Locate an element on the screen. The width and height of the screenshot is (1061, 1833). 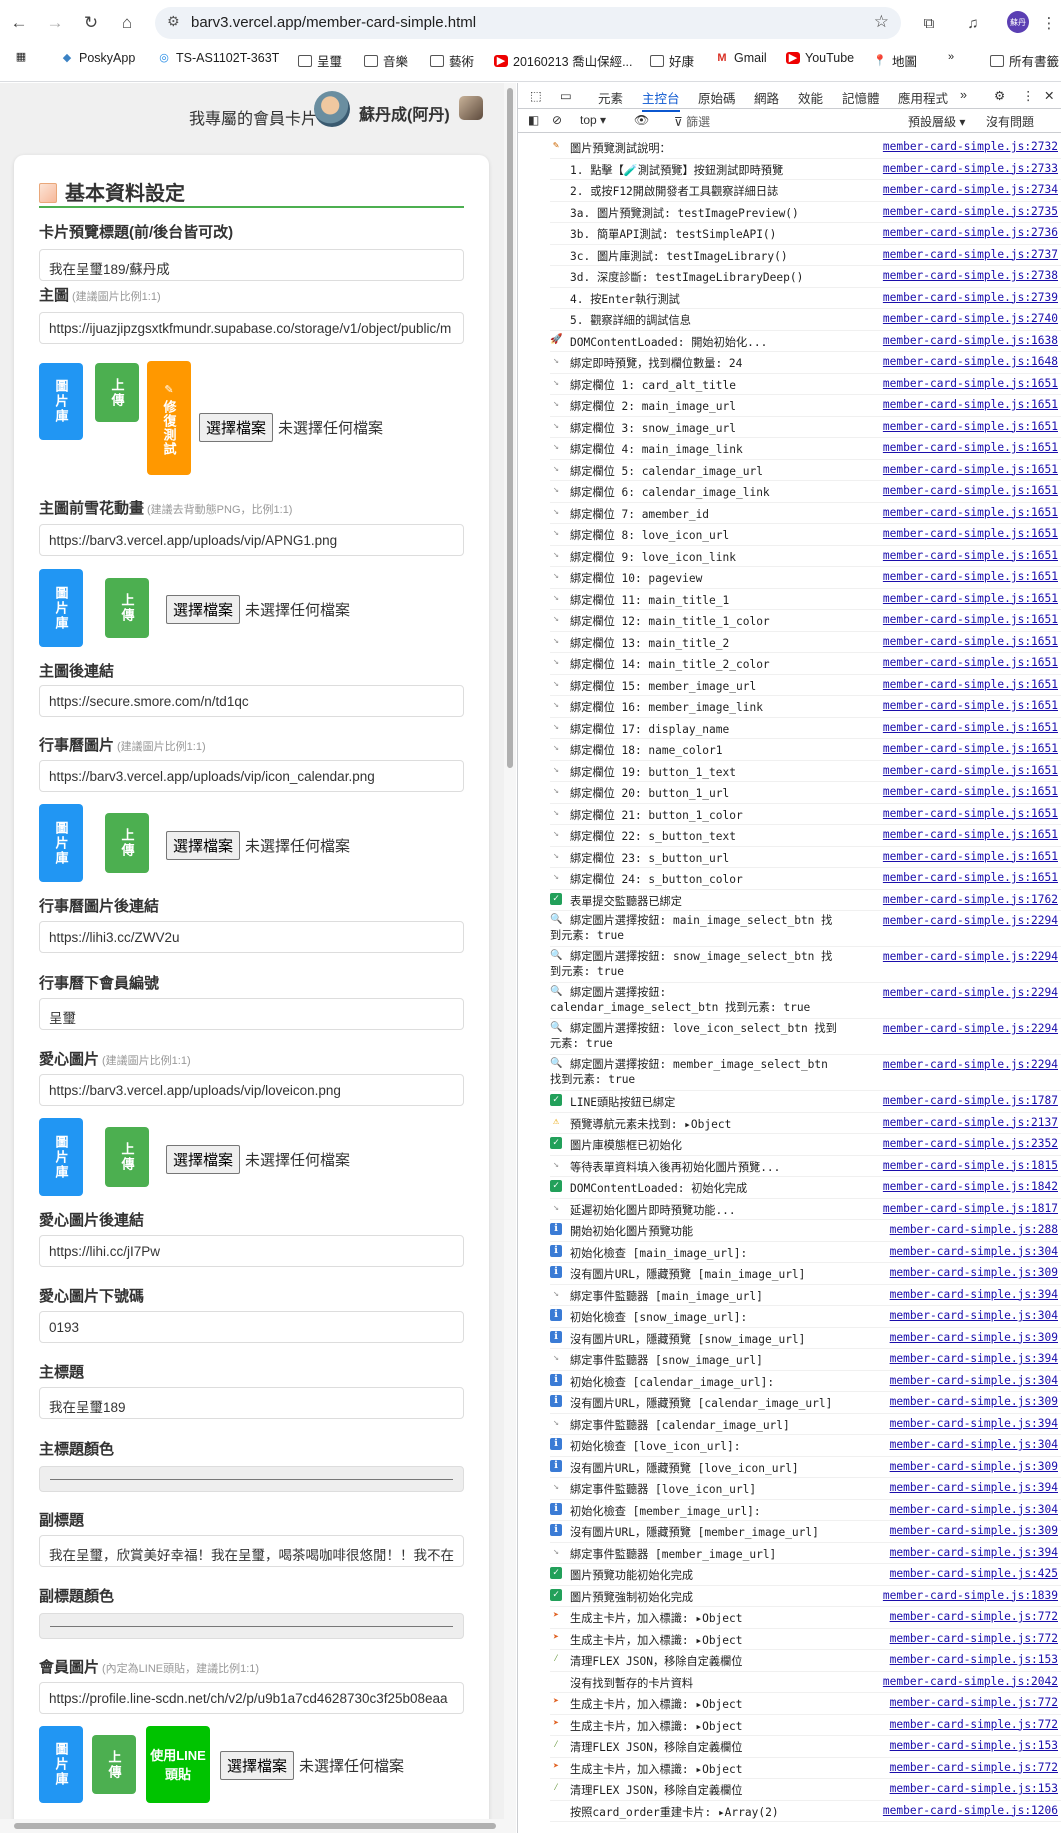
clear-console-icon: ⊘ is located at coordinates (557, 120).